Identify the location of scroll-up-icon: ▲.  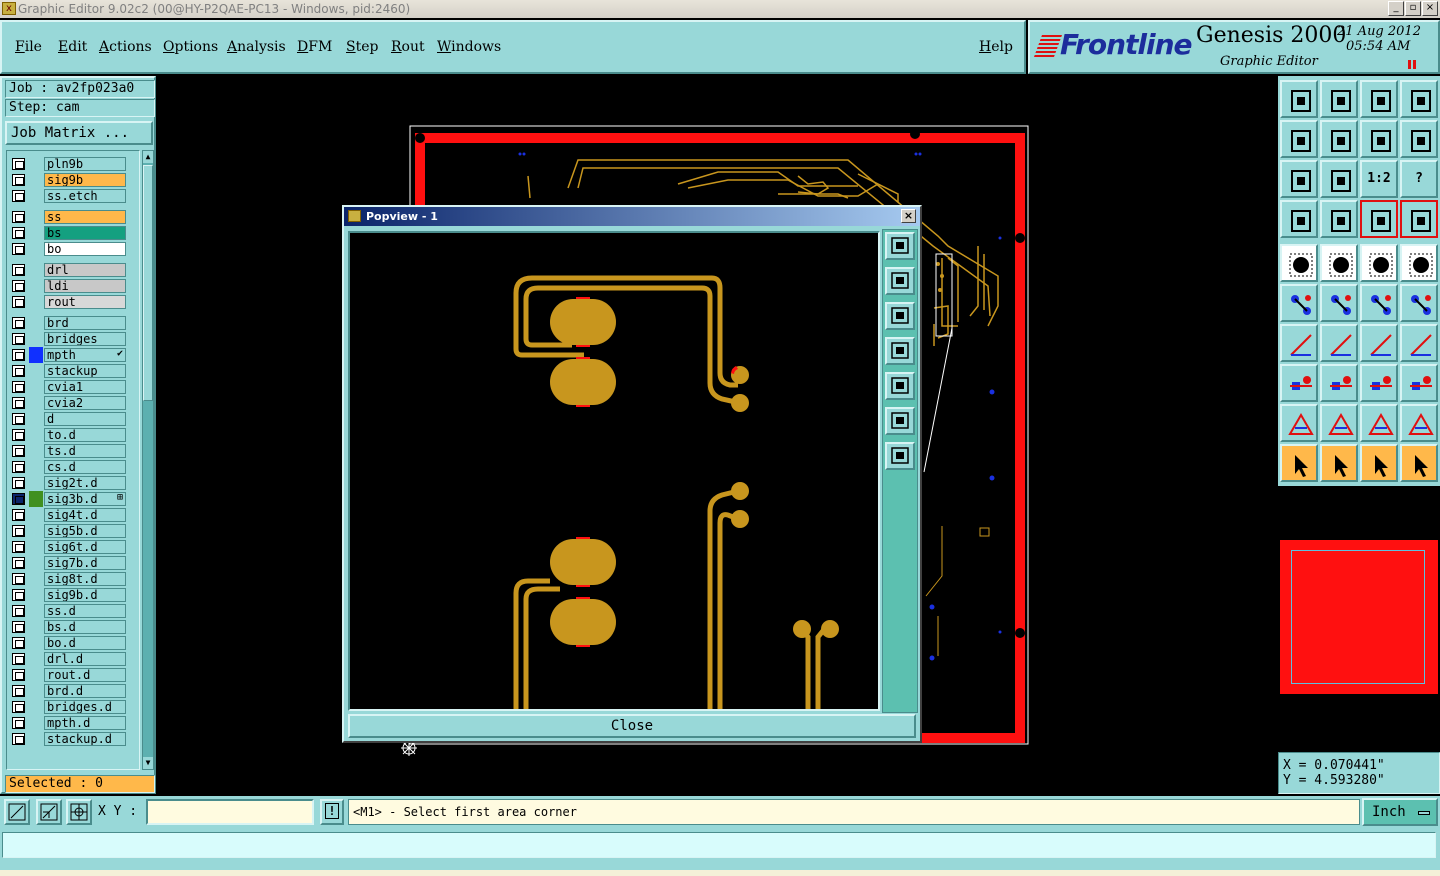
(148, 157).